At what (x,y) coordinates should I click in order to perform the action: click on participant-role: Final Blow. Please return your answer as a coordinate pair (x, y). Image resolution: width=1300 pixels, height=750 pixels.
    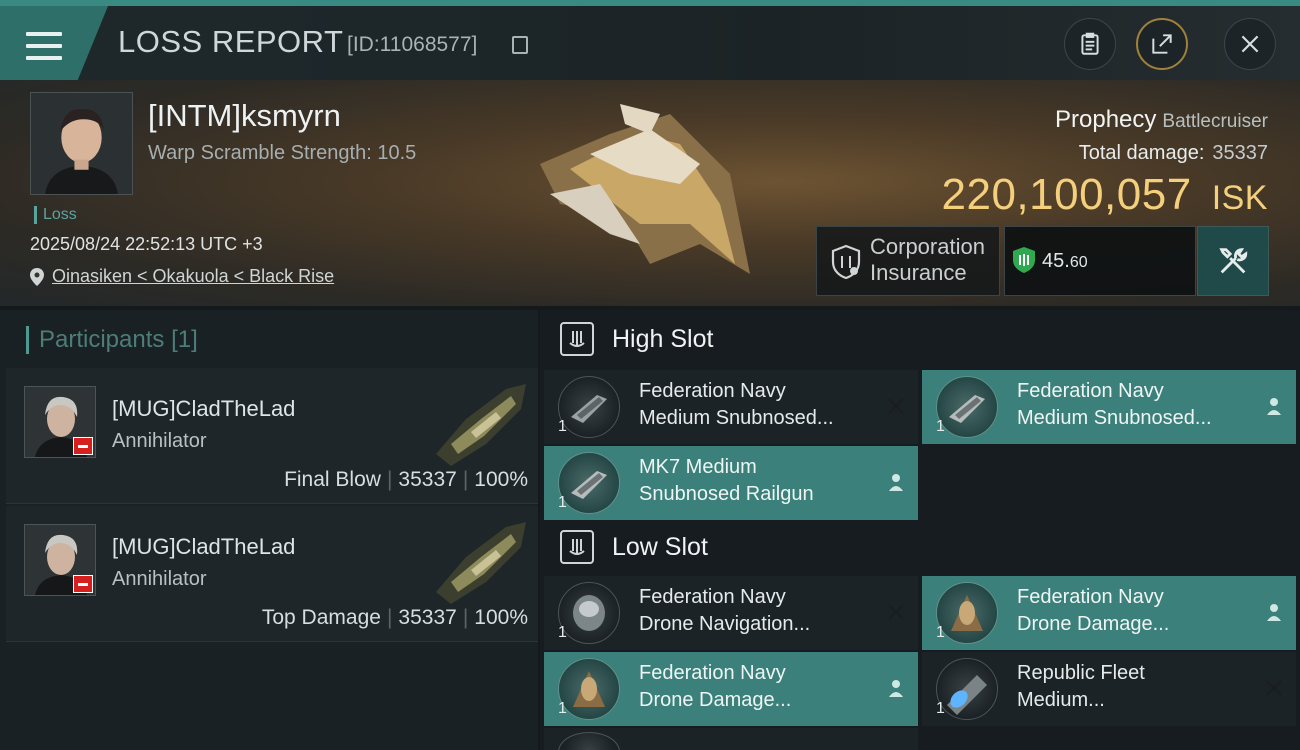
    Looking at the image, I should click on (332, 479).